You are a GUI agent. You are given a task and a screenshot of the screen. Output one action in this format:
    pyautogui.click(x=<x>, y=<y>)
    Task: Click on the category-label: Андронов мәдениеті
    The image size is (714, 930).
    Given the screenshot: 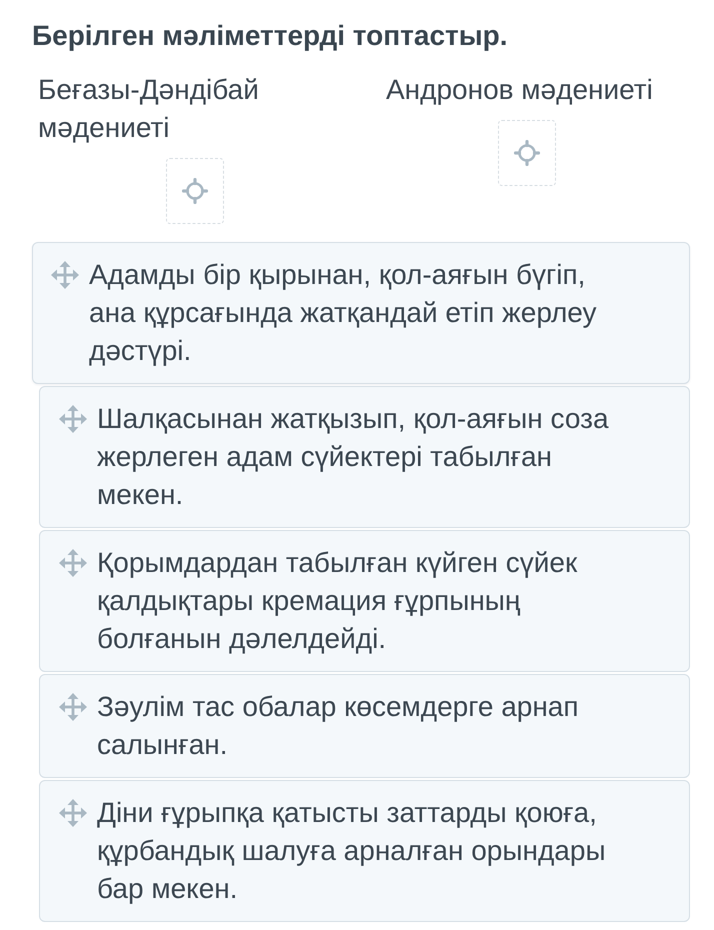 What is the action you would take?
    pyautogui.click(x=519, y=90)
    